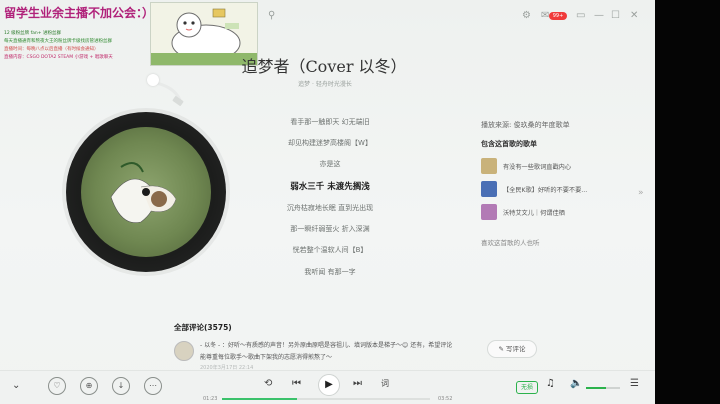 The height and width of the screenshot is (404, 720). What do you see at coordinates (516, 349) in the screenshot?
I see `write-comment-label: 写评论` at bounding box center [516, 349].